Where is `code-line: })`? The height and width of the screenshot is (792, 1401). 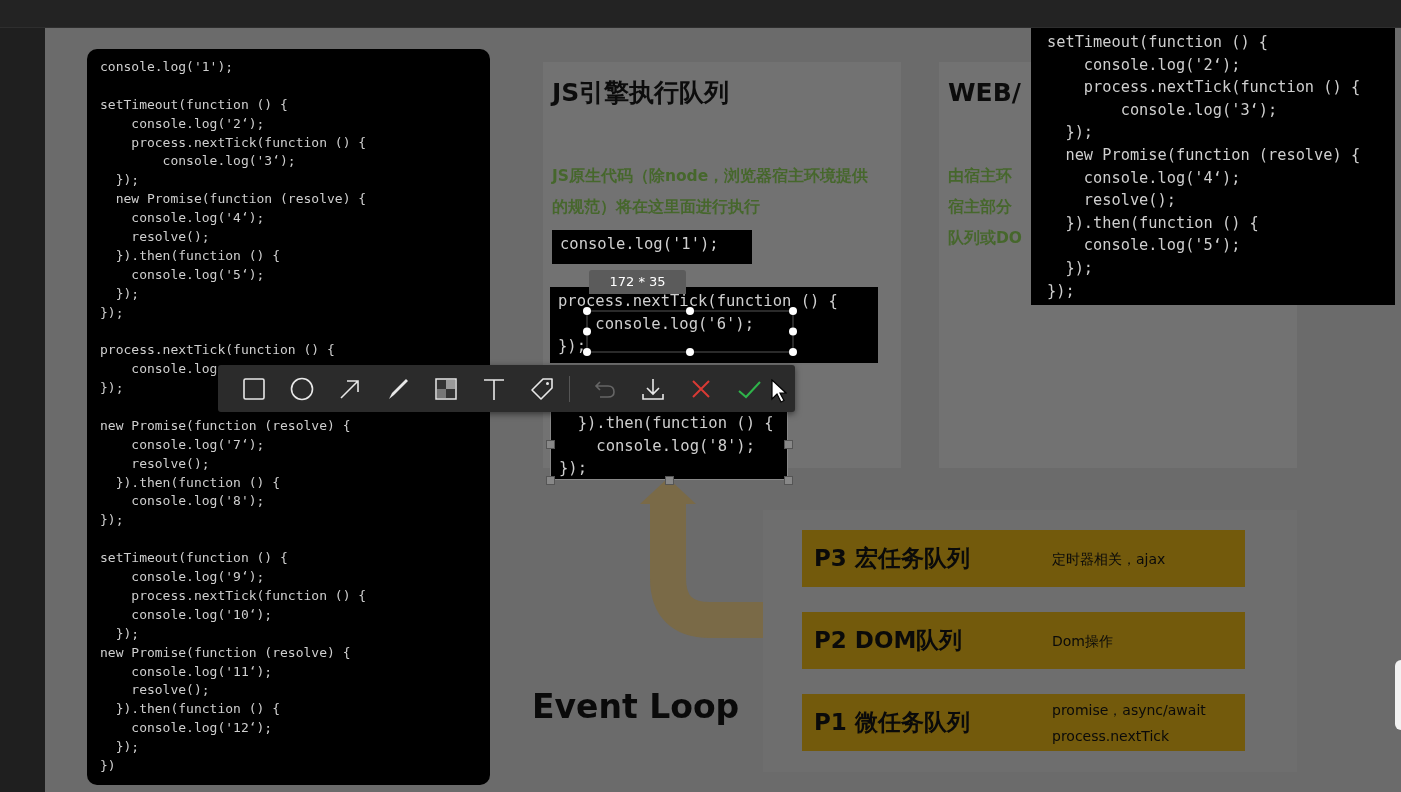 code-line: }) is located at coordinates (108, 765).